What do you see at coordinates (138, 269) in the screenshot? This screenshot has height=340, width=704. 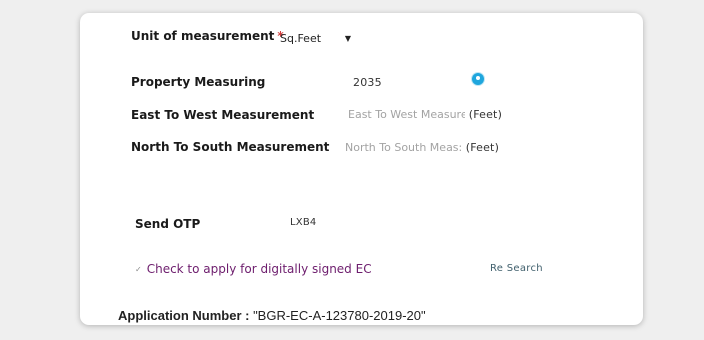 I see `check-icon: ✓` at bounding box center [138, 269].